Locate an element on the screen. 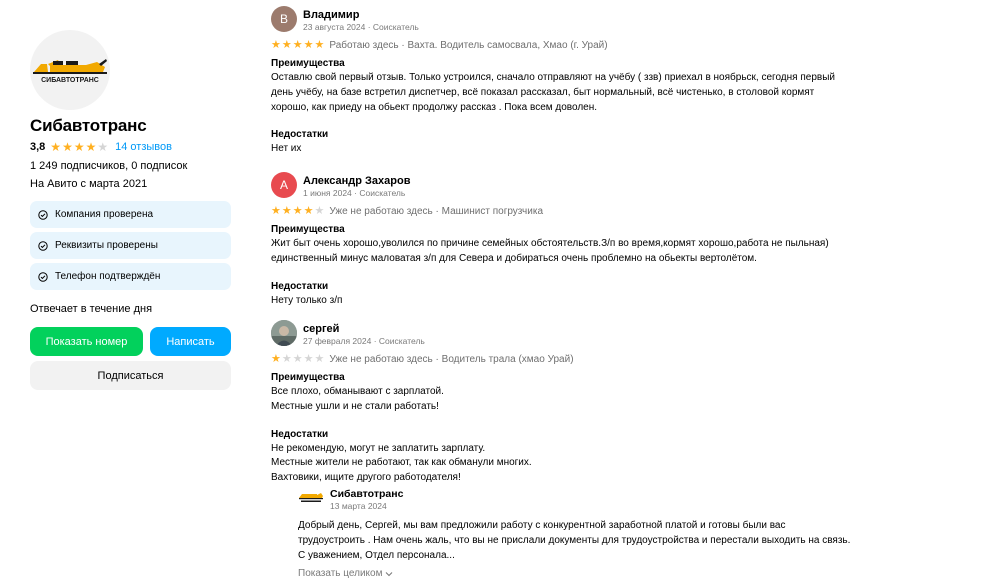  review-header: В Владимир 23 августа 2024 · Соискатель is located at coordinates (591, 20).